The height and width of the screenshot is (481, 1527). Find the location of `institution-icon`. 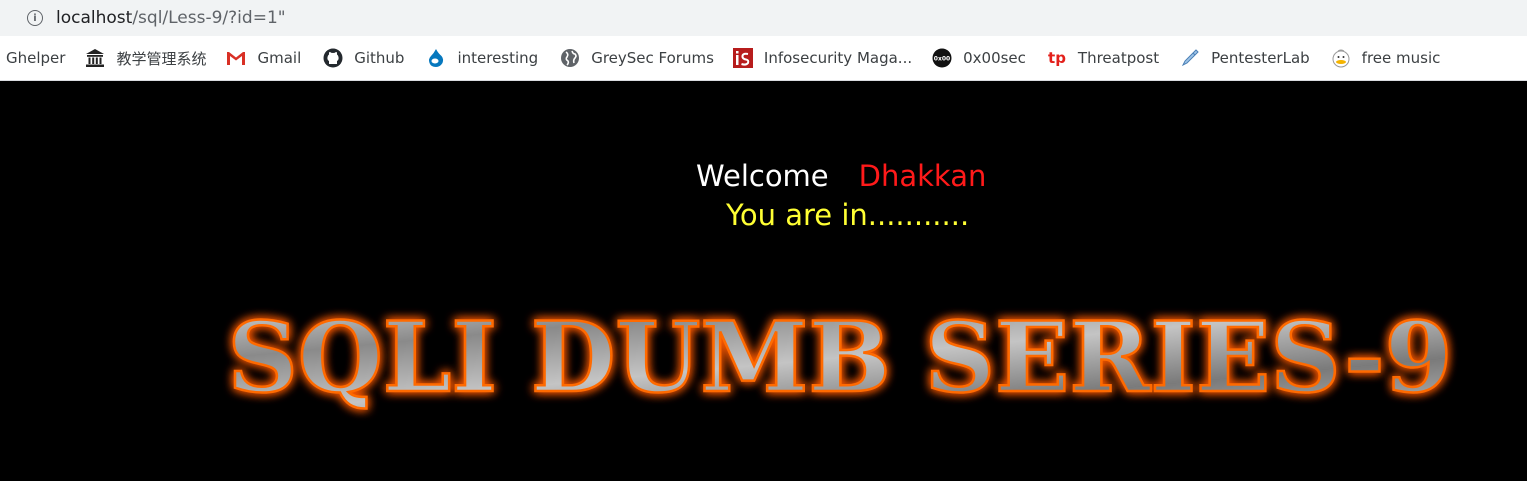

institution-icon is located at coordinates (95, 58).